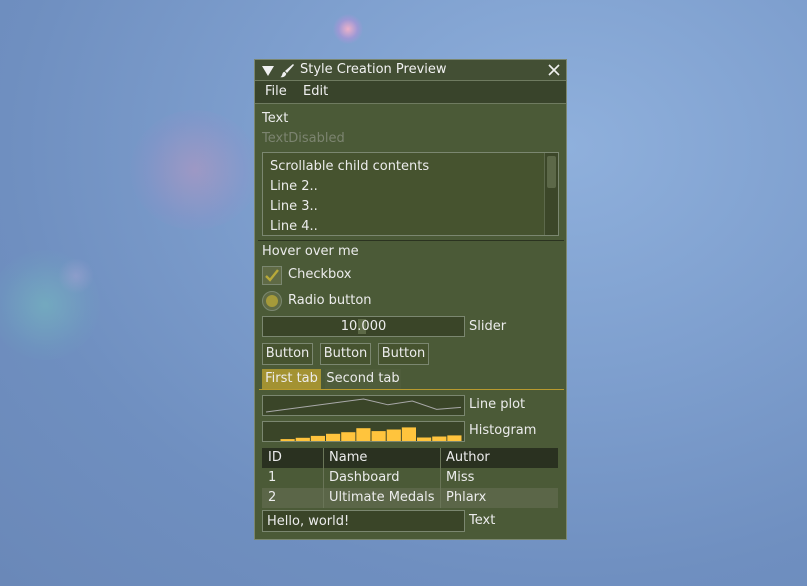 The image size is (807, 586). Describe the element at coordinates (363, 379) in the screenshot. I see `tab-second: Second tab` at that location.